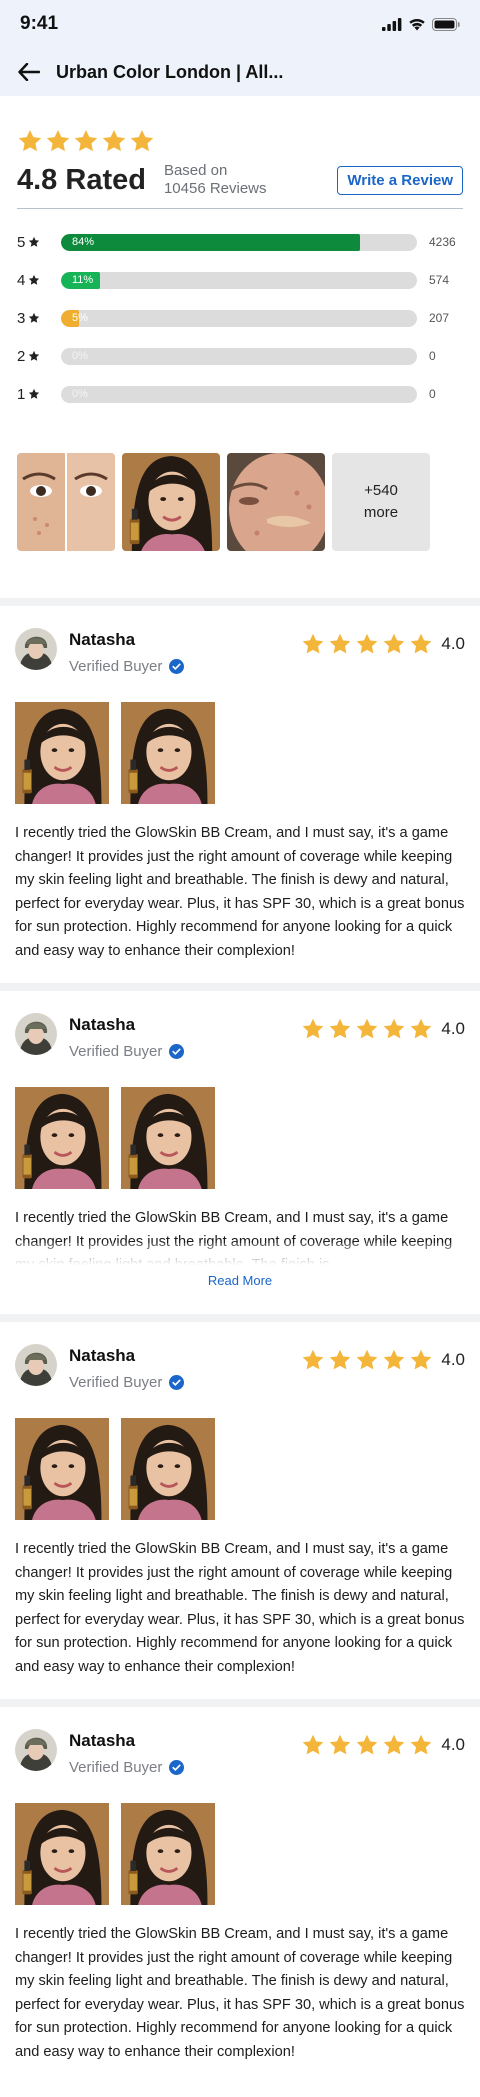 This screenshot has height=2097, width=480. I want to click on review-count: 10456 Reviews, so click(215, 188).